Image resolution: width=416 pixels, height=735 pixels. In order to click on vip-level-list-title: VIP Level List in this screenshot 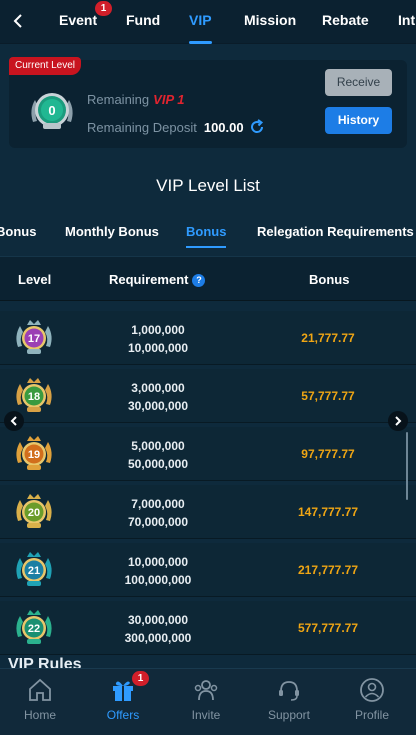, I will do `click(208, 185)`.